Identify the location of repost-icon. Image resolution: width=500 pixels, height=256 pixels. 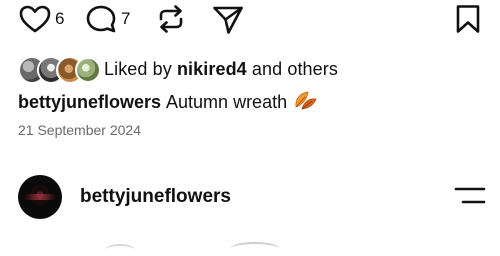
(171, 19).